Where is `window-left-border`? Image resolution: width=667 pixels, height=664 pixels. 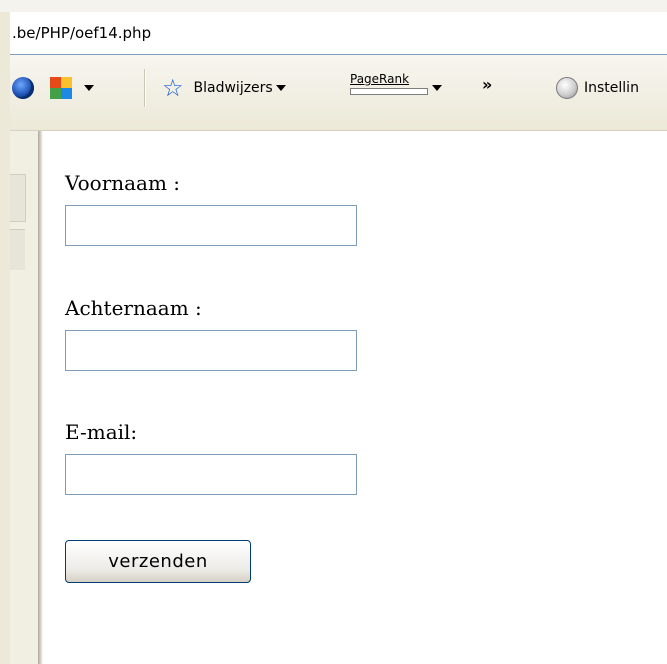
window-left-border is located at coordinates (5, 332).